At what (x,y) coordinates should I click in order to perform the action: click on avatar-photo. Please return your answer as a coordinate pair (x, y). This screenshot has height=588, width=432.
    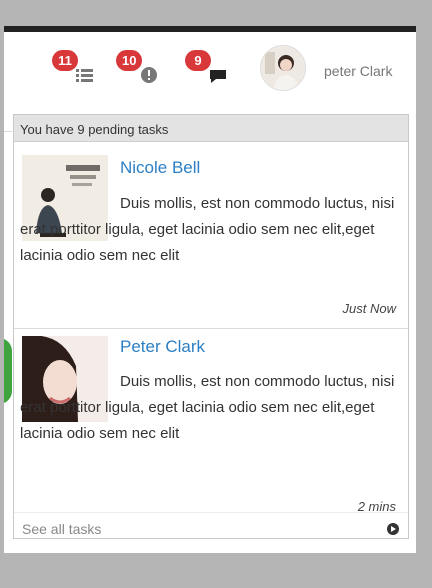
    Looking at the image, I should click on (283, 68).